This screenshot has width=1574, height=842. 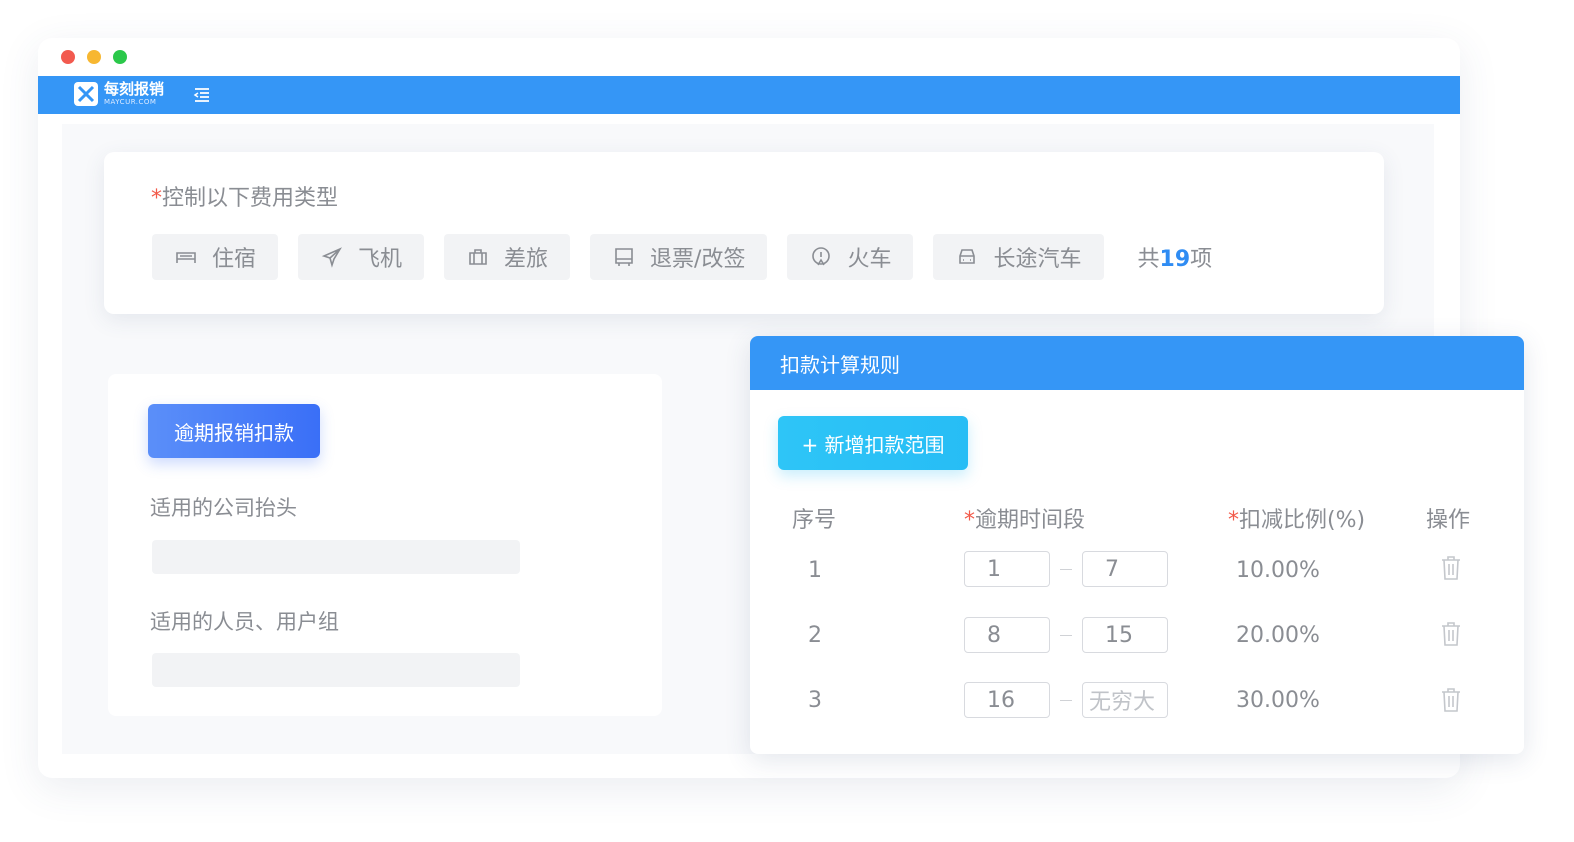 I want to click on ratio-value: 10.00%, so click(x=1278, y=570).